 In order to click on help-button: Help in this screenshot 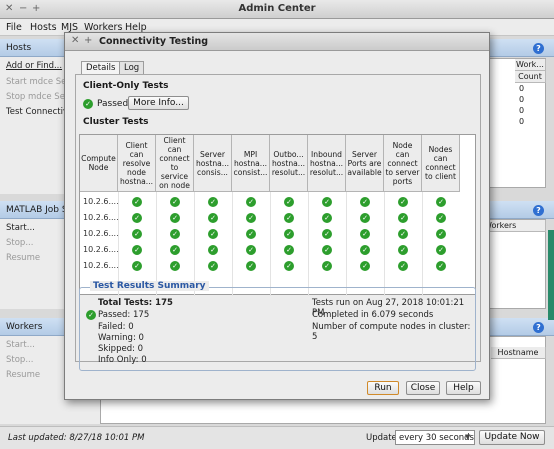, I will do `click(463, 388)`.